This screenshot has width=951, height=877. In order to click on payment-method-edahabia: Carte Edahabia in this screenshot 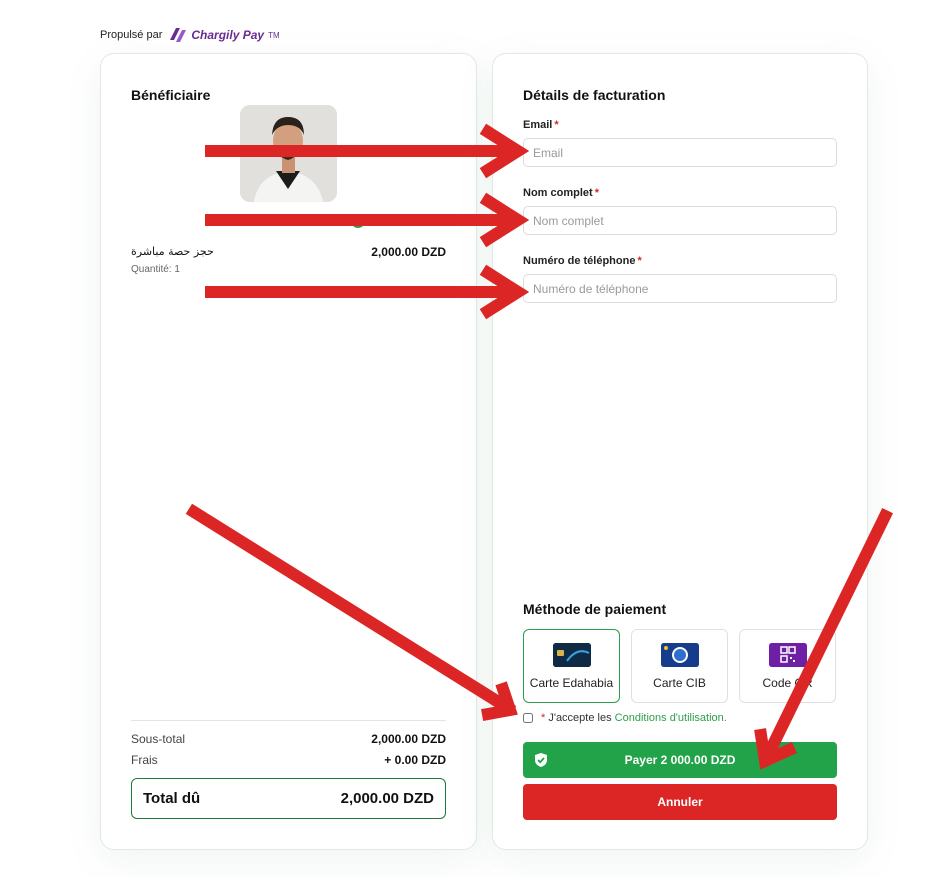, I will do `click(571, 666)`.